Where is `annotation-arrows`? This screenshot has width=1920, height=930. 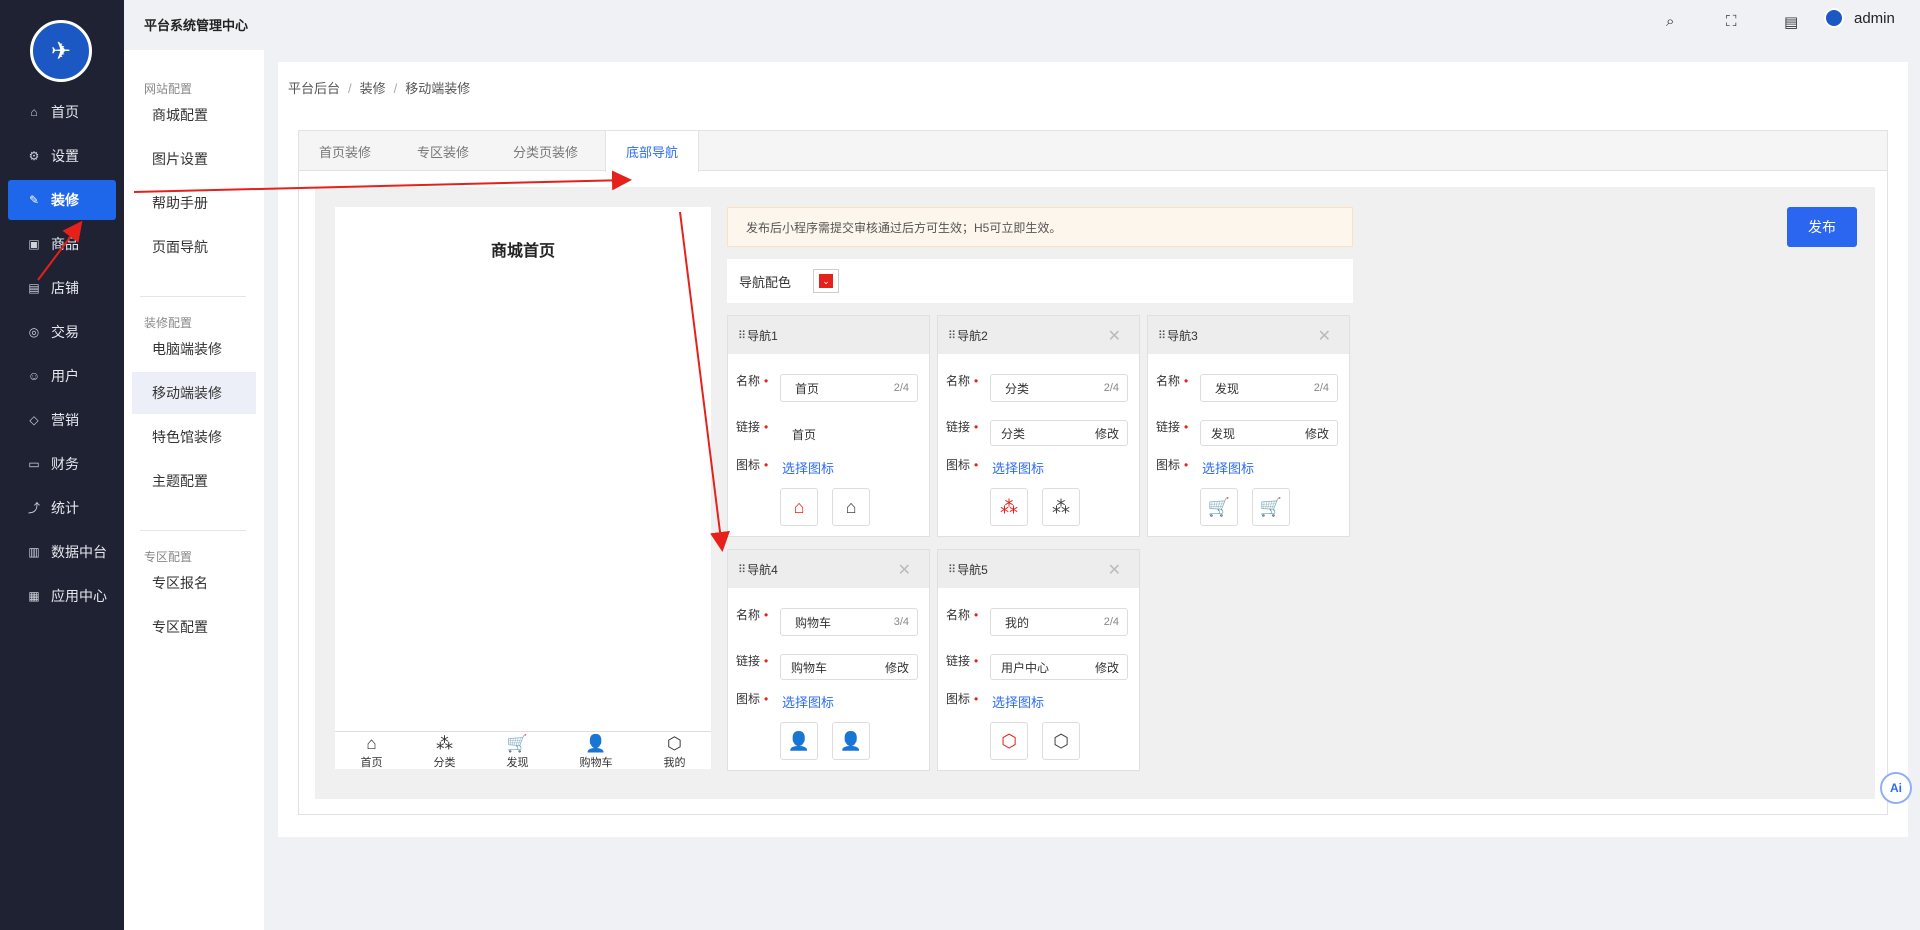
annotation-arrows is located at coordinates (383, 361).